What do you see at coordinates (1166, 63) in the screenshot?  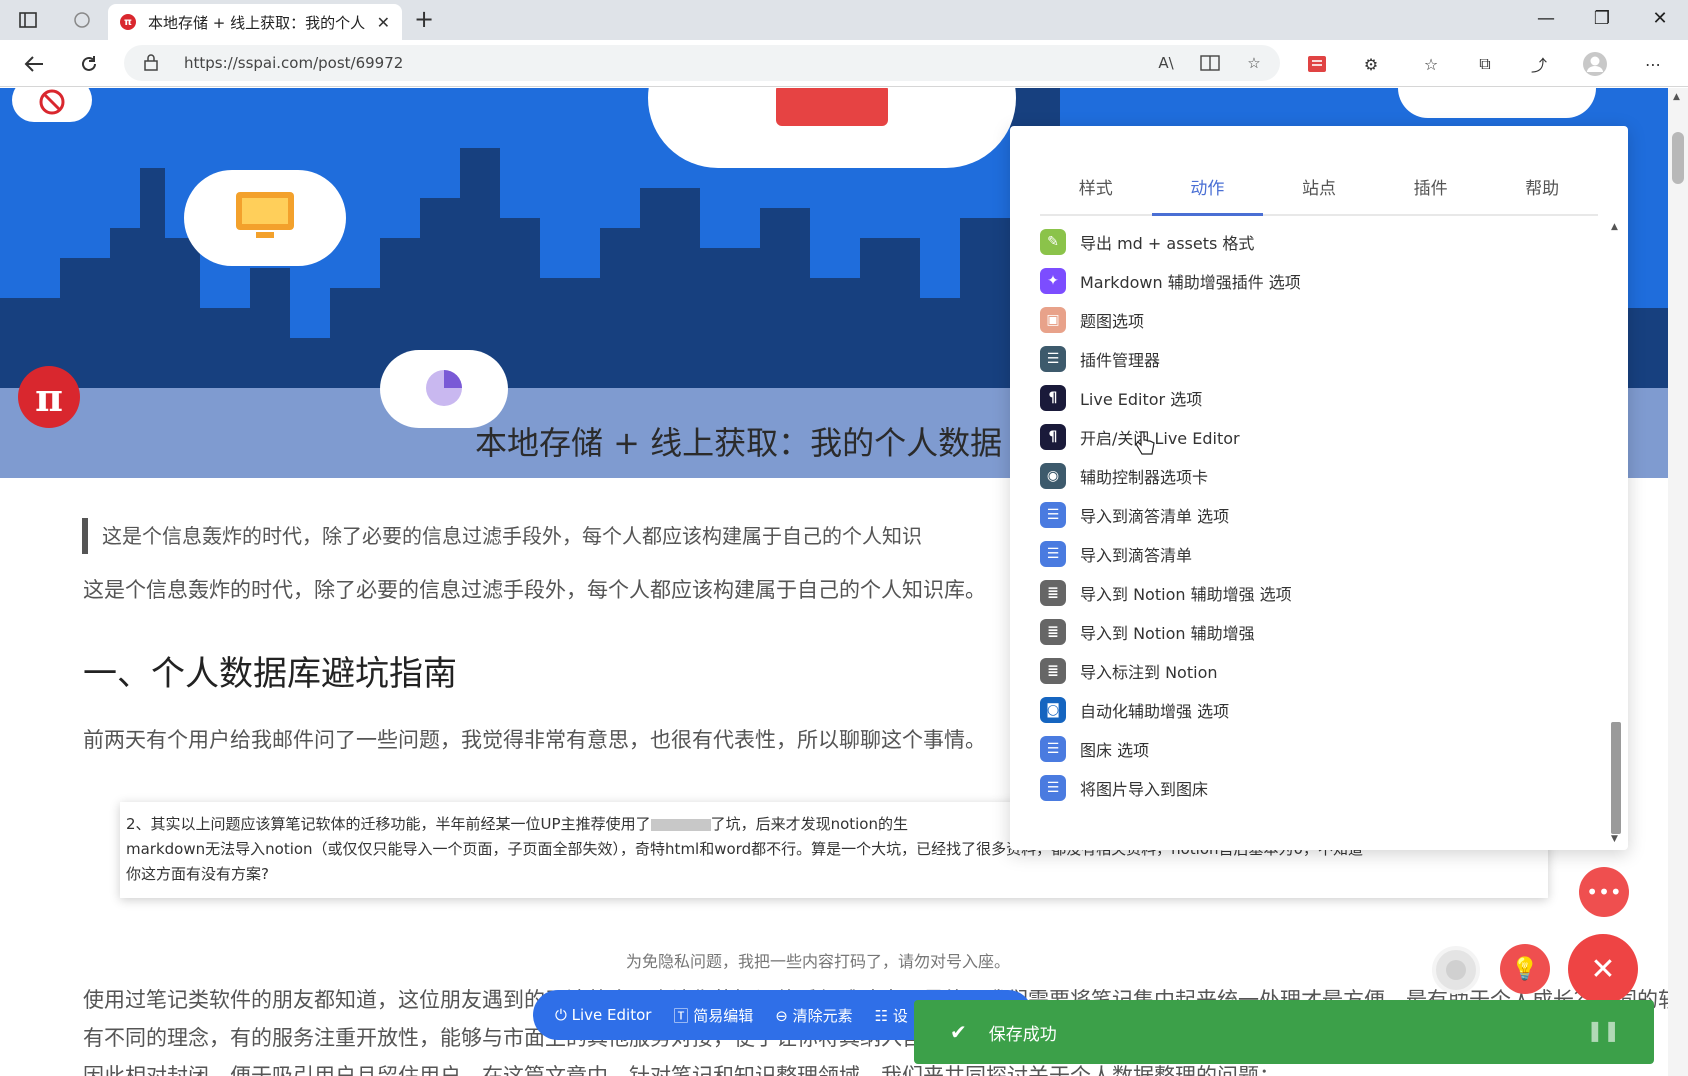 I see `read-aloud-icon: A\` at bounding box center [1166, 63].